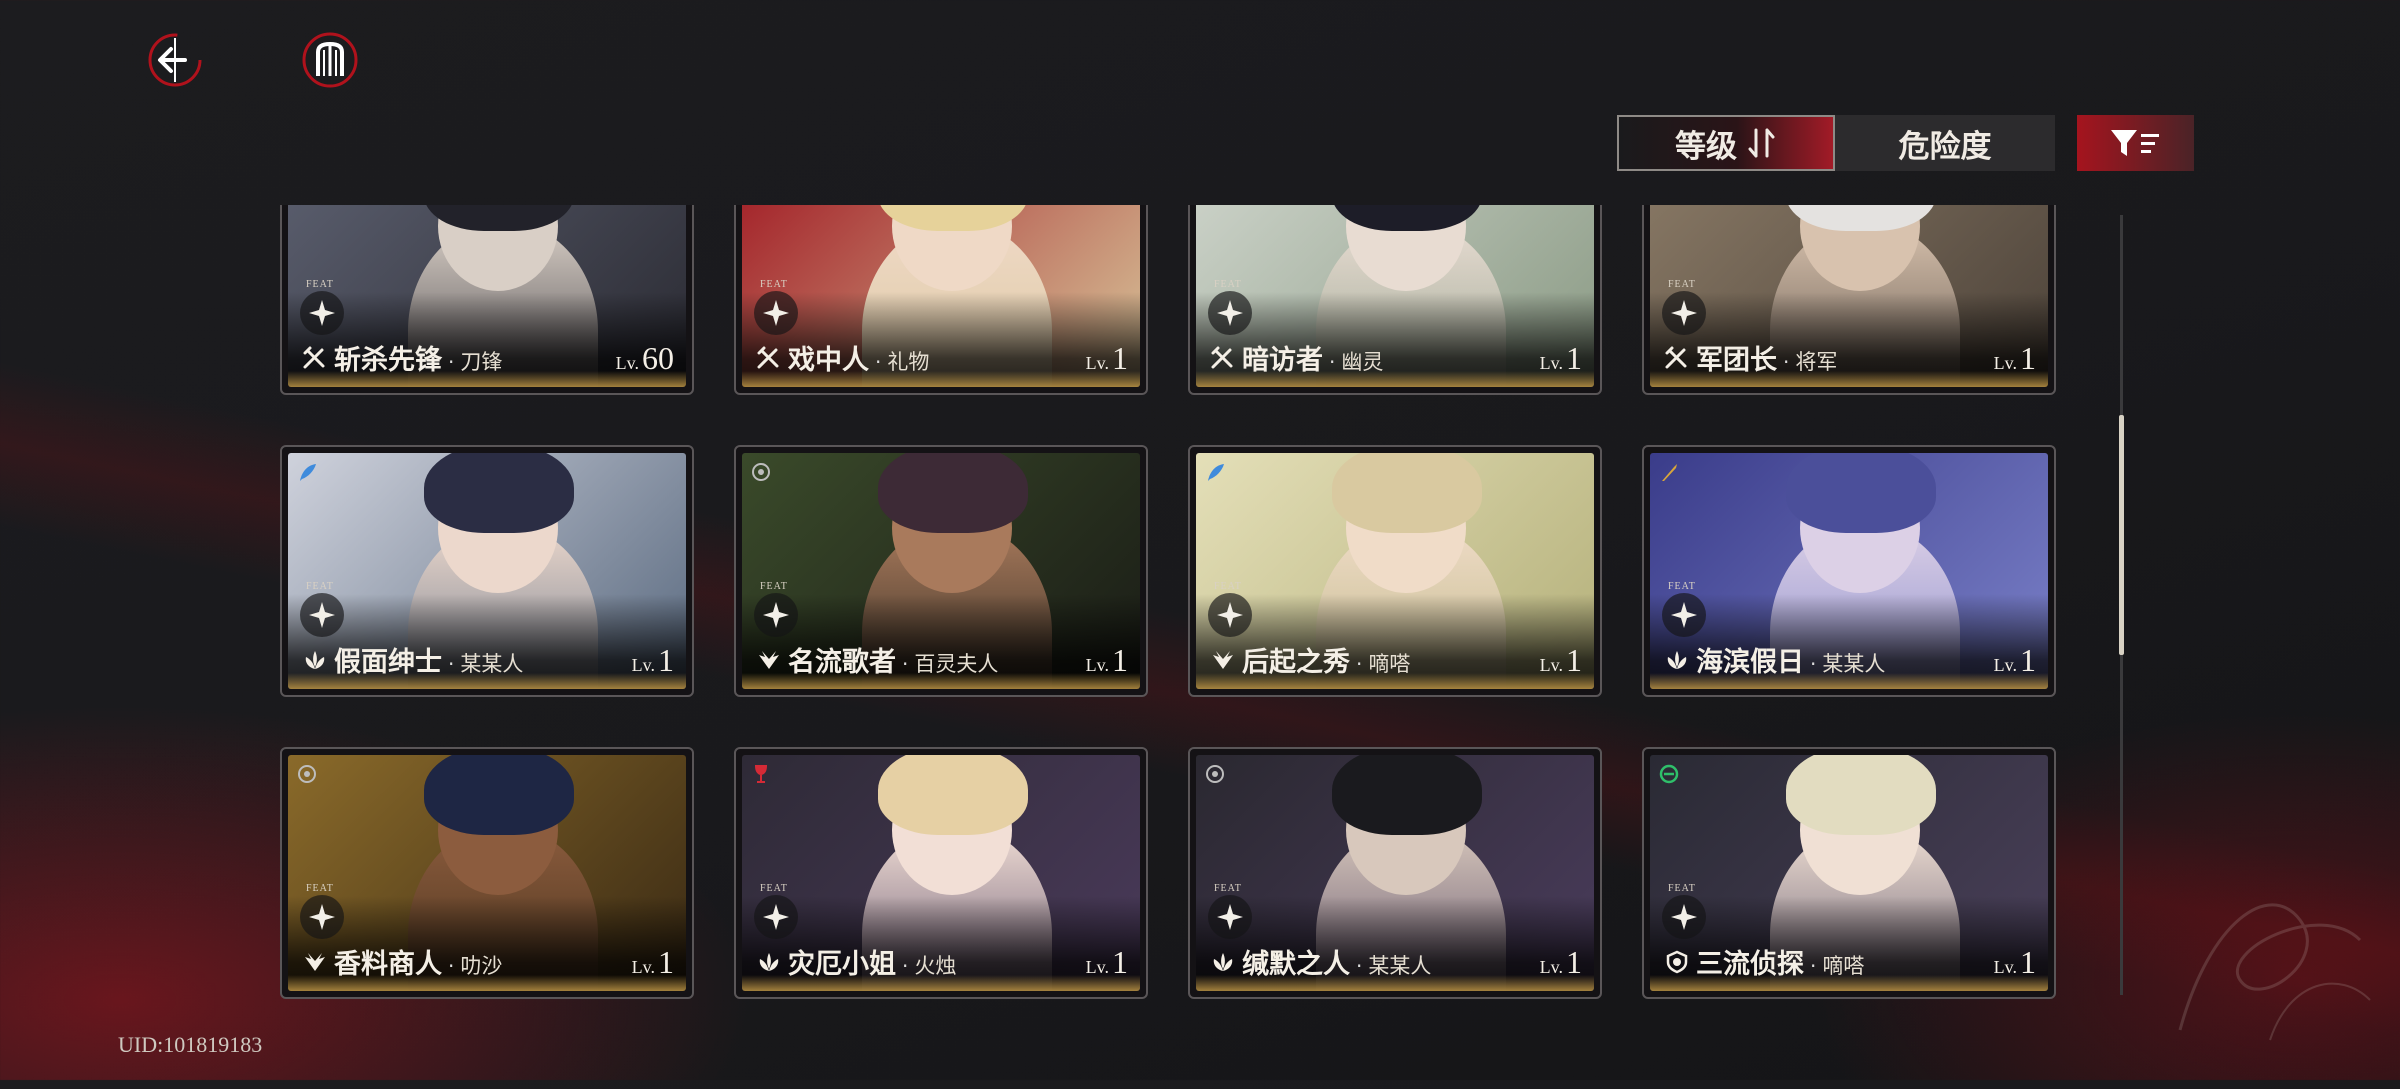 This screenshot has height=1089, width=2400. What do you see at coordinates (1677, 961) in the screenshot?
I see `shield-icon` at bounding box center [1677, 961].